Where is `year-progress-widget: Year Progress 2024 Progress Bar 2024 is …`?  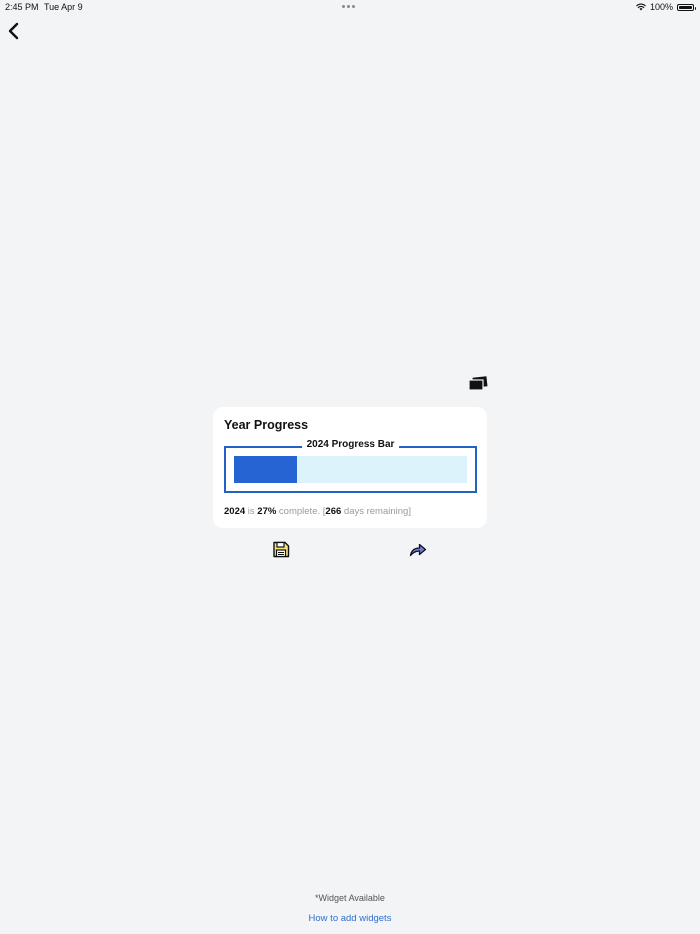
year-progress-widget: Year Progress 2024 Progress Bar 2024 is … is located at coordinates (350, 467).